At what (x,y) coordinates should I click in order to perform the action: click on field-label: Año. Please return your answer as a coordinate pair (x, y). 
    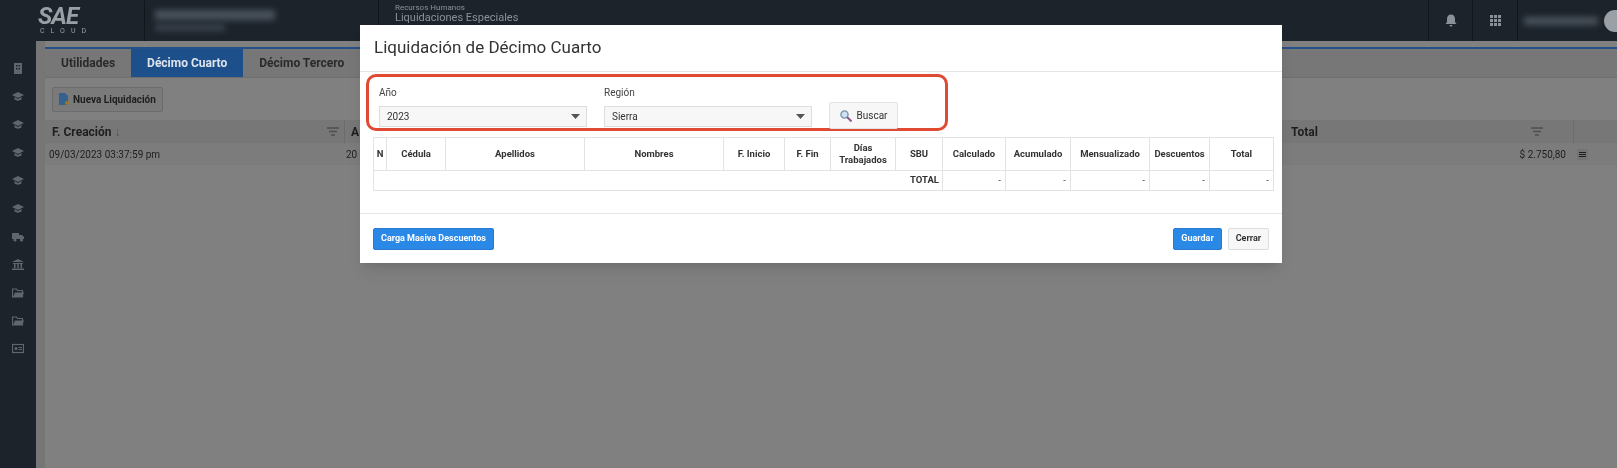
    Looking at the image, I should click on (388, 93).